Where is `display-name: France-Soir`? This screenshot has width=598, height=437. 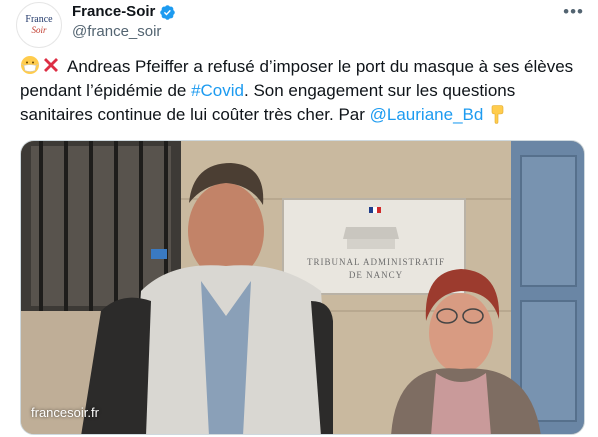 display-name: France-Soir is located at coordinates (113, 12).